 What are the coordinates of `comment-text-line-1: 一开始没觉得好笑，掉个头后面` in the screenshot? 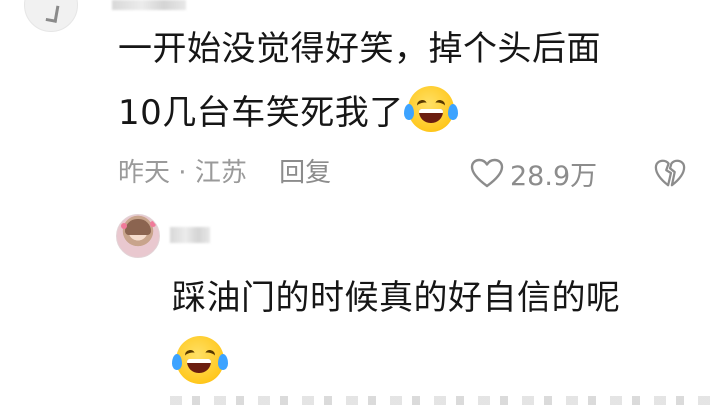 It's located at (359, 49).